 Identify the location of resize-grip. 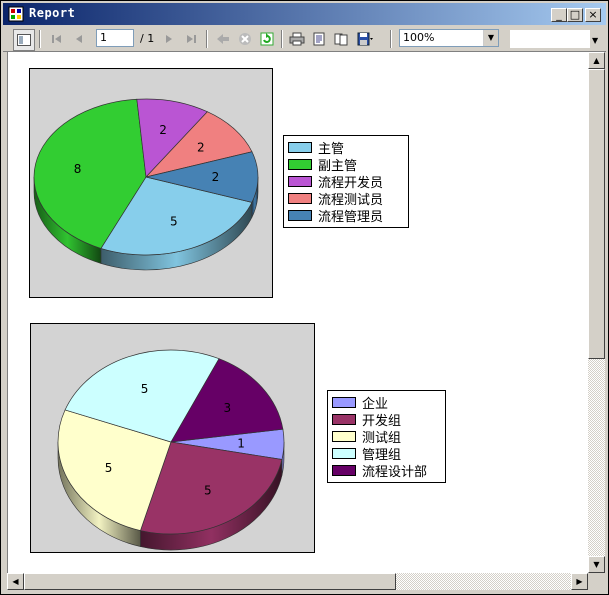
(596, 581).